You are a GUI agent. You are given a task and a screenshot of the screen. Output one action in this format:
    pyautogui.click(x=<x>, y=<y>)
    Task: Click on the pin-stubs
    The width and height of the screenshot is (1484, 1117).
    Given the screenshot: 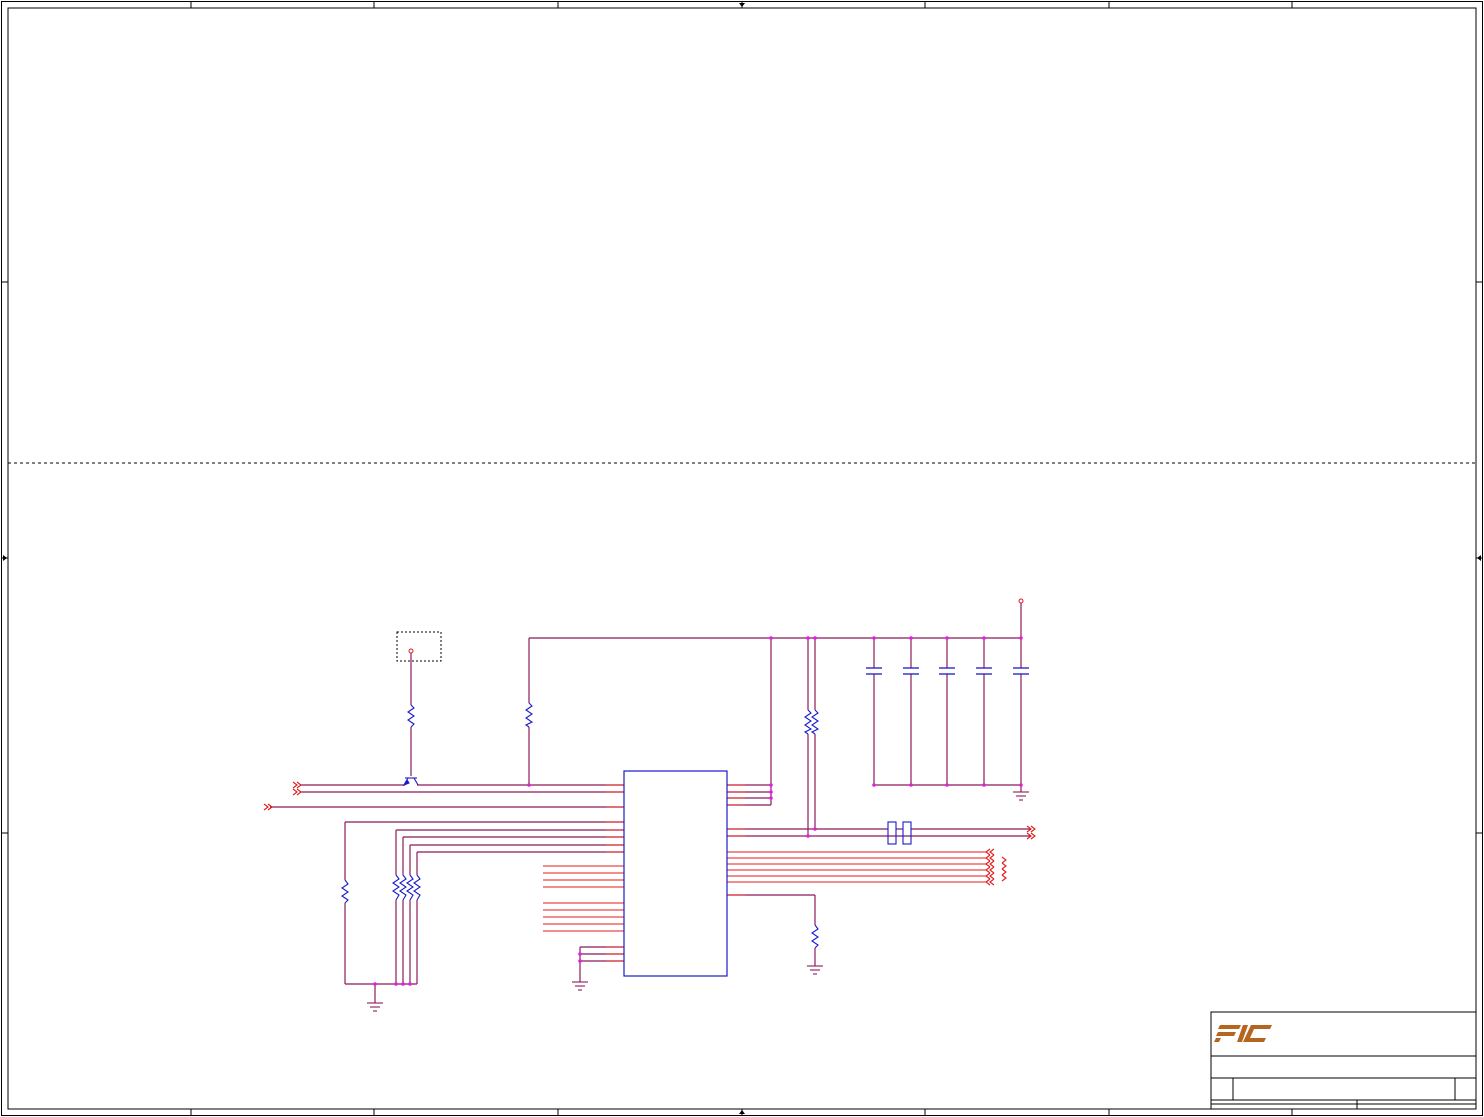 What is the action you would take?
    pyautogui.click(x=764, y=873)
    